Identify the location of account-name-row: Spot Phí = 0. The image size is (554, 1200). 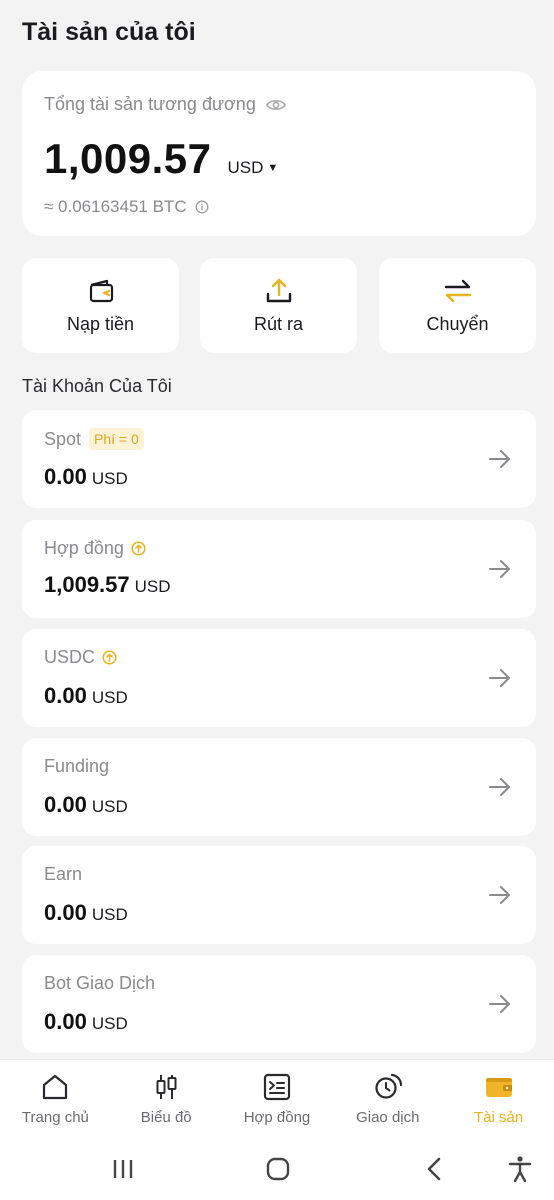
(94, 439).